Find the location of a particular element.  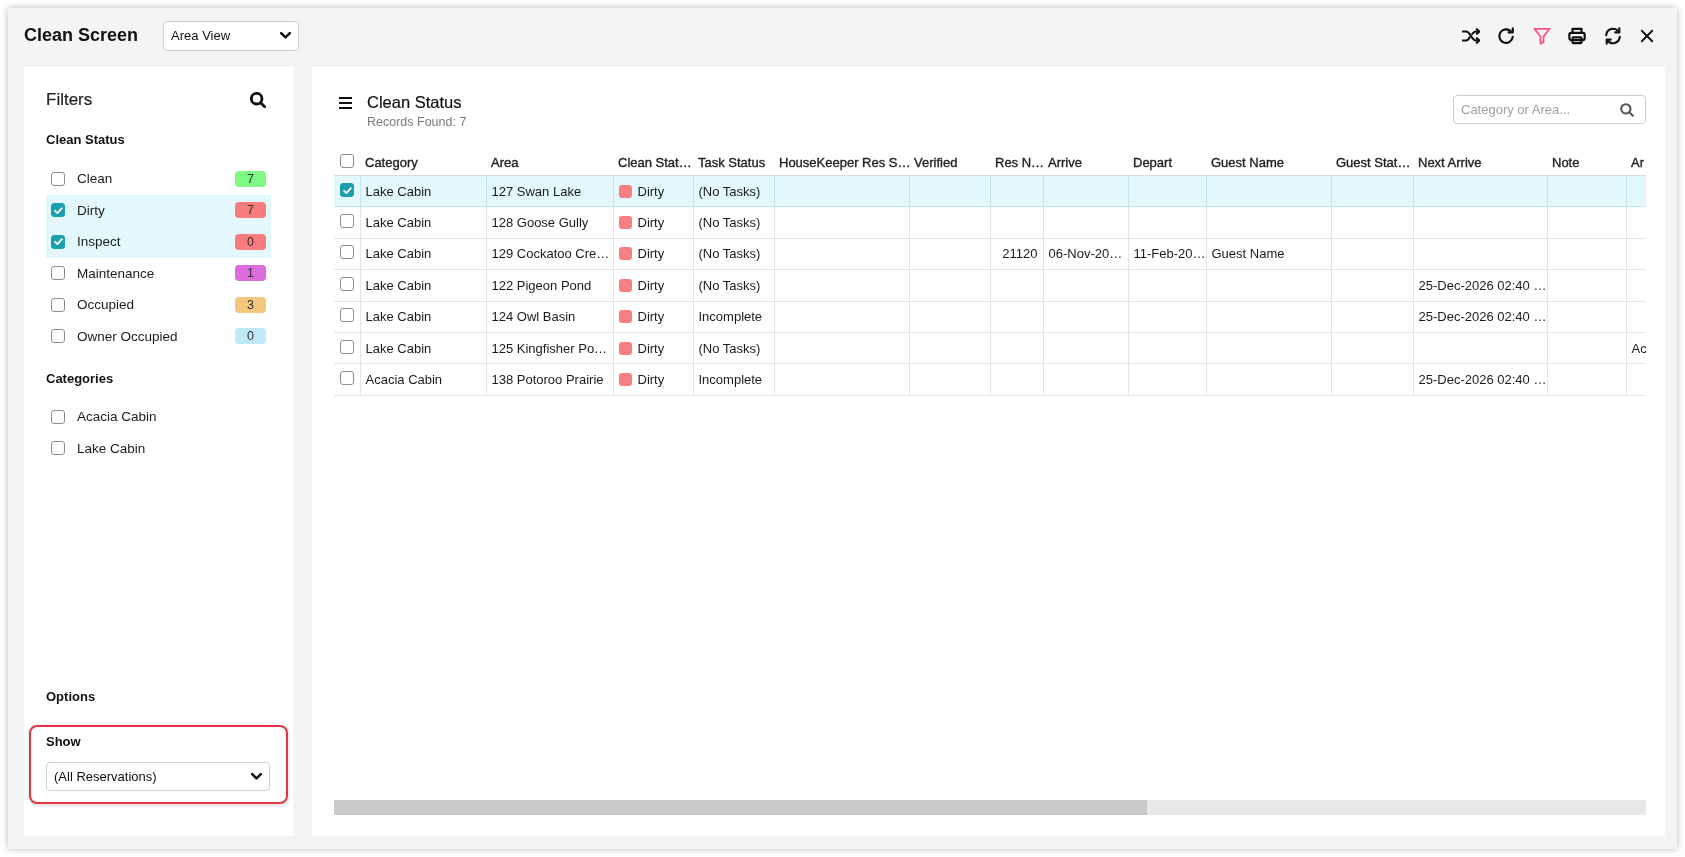

column-header: Ar is located at coordinates (1636, 163).